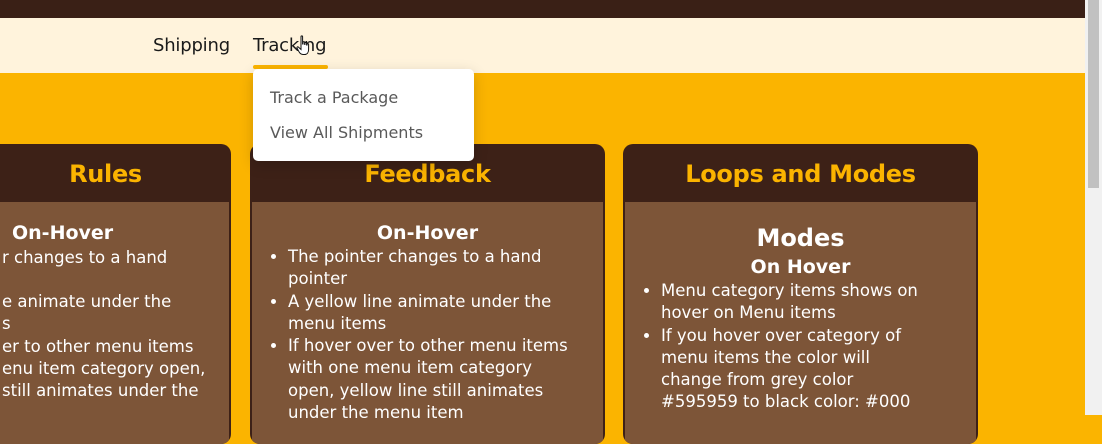  I want to click on card-title: Rules, so click(105, 174).